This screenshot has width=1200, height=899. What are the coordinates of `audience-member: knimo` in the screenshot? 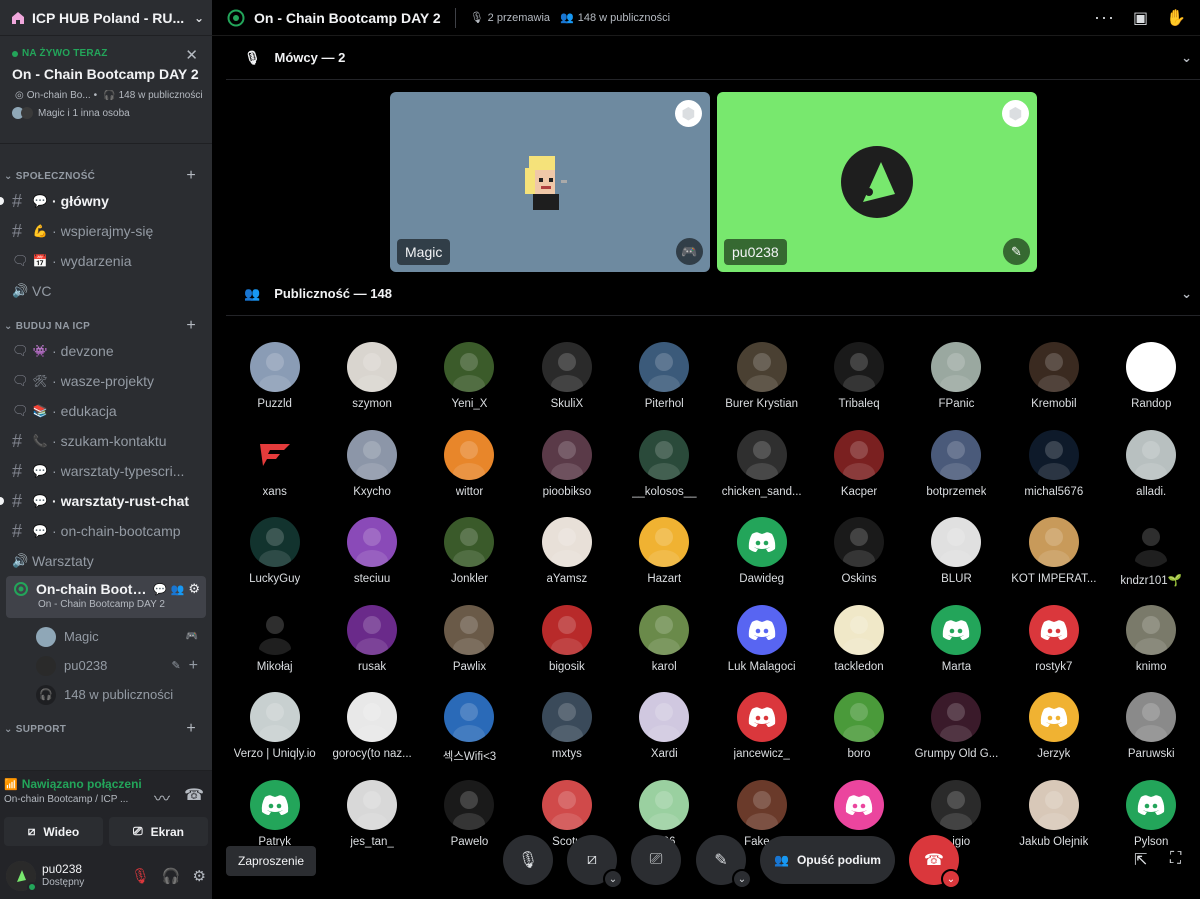 It's located at (1151, 643).